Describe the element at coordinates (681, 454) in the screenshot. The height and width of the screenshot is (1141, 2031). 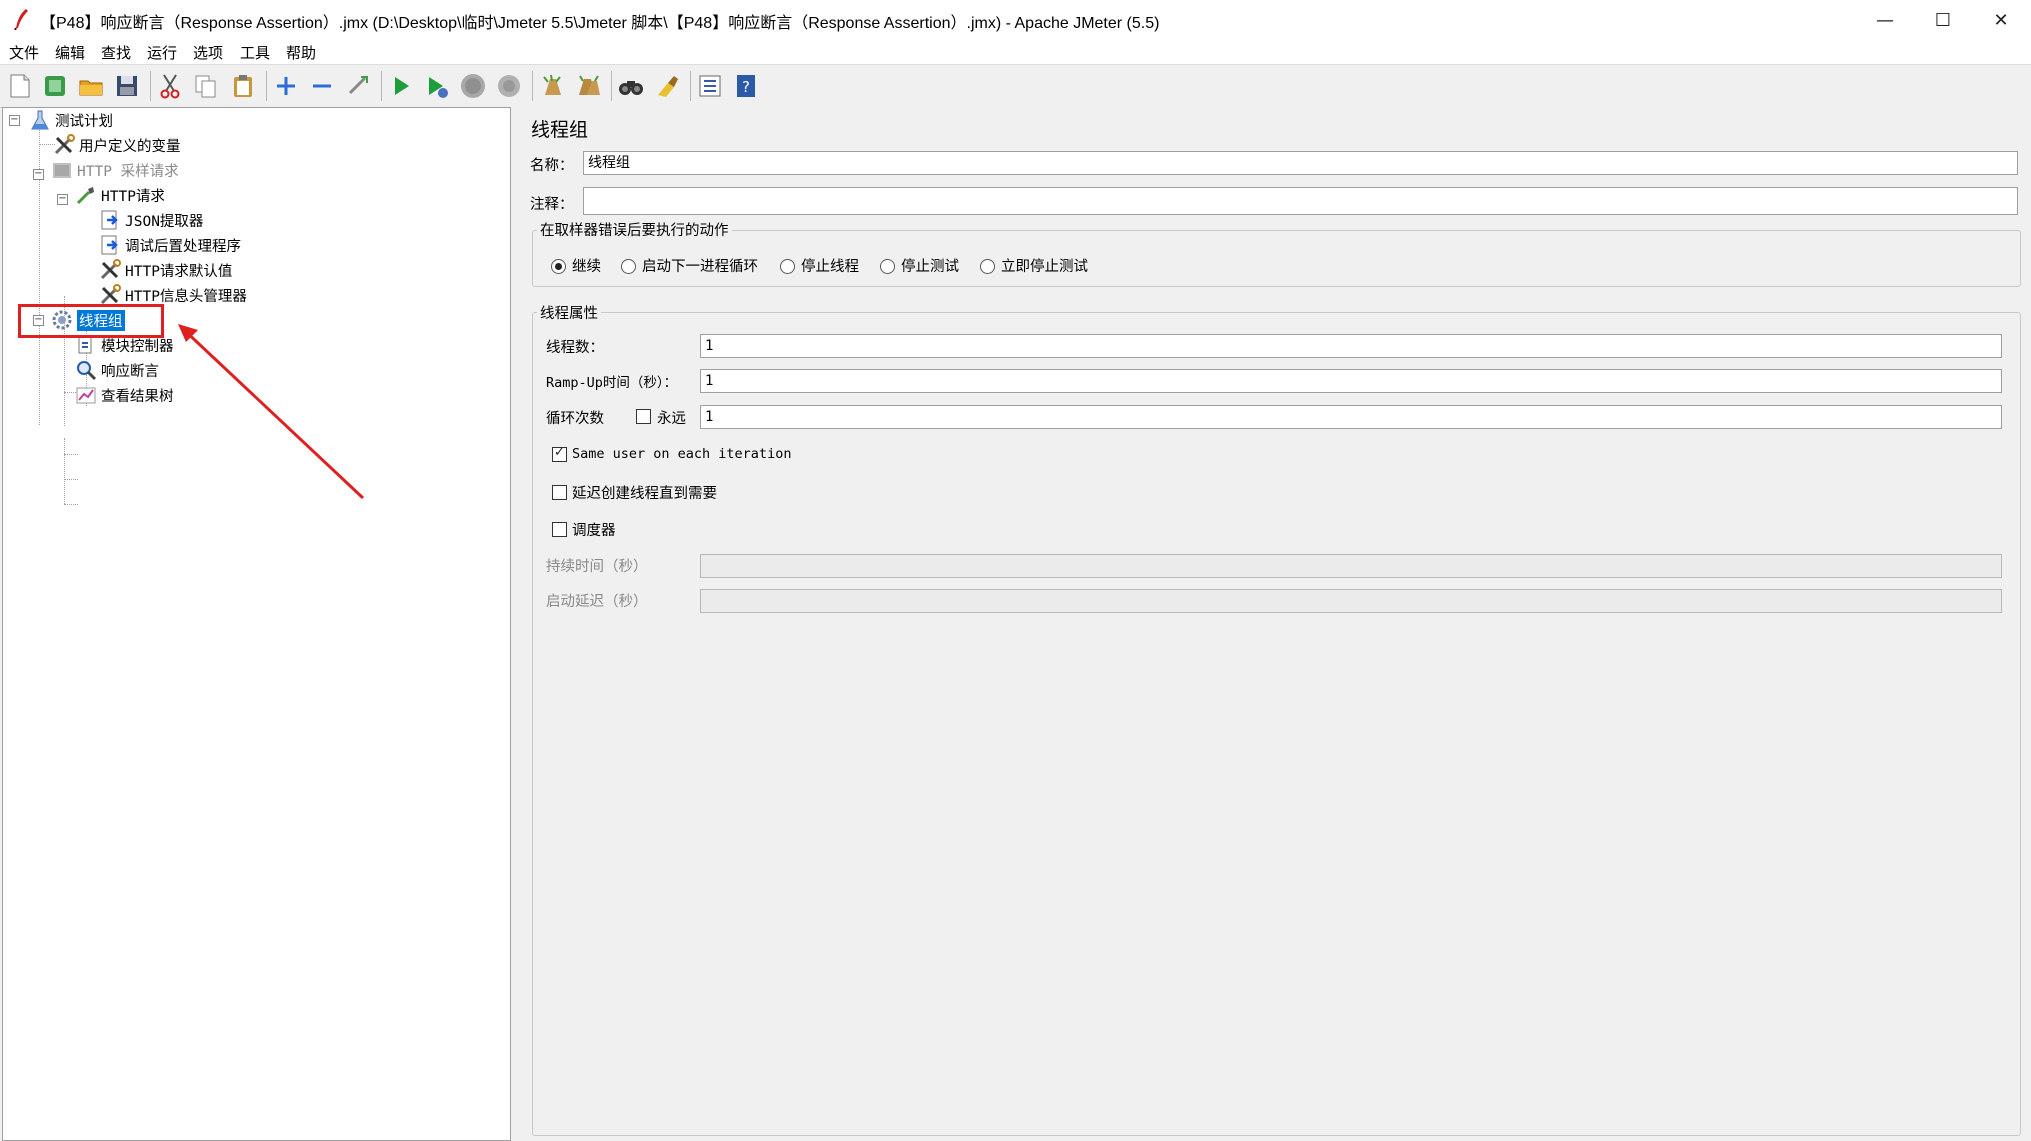
I see `same-user-label: Same user on each iteration` at that location.